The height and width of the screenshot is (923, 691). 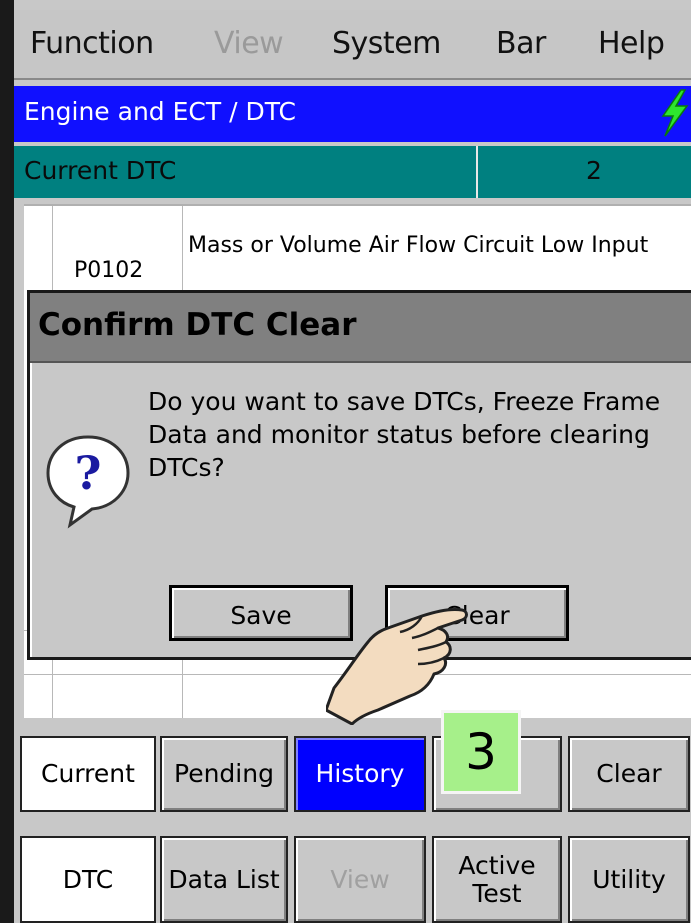 What do you see at coordinates (629, 879) in the screenshot?
I see `tab-utility: Utility` at bounding box center [629, 879].